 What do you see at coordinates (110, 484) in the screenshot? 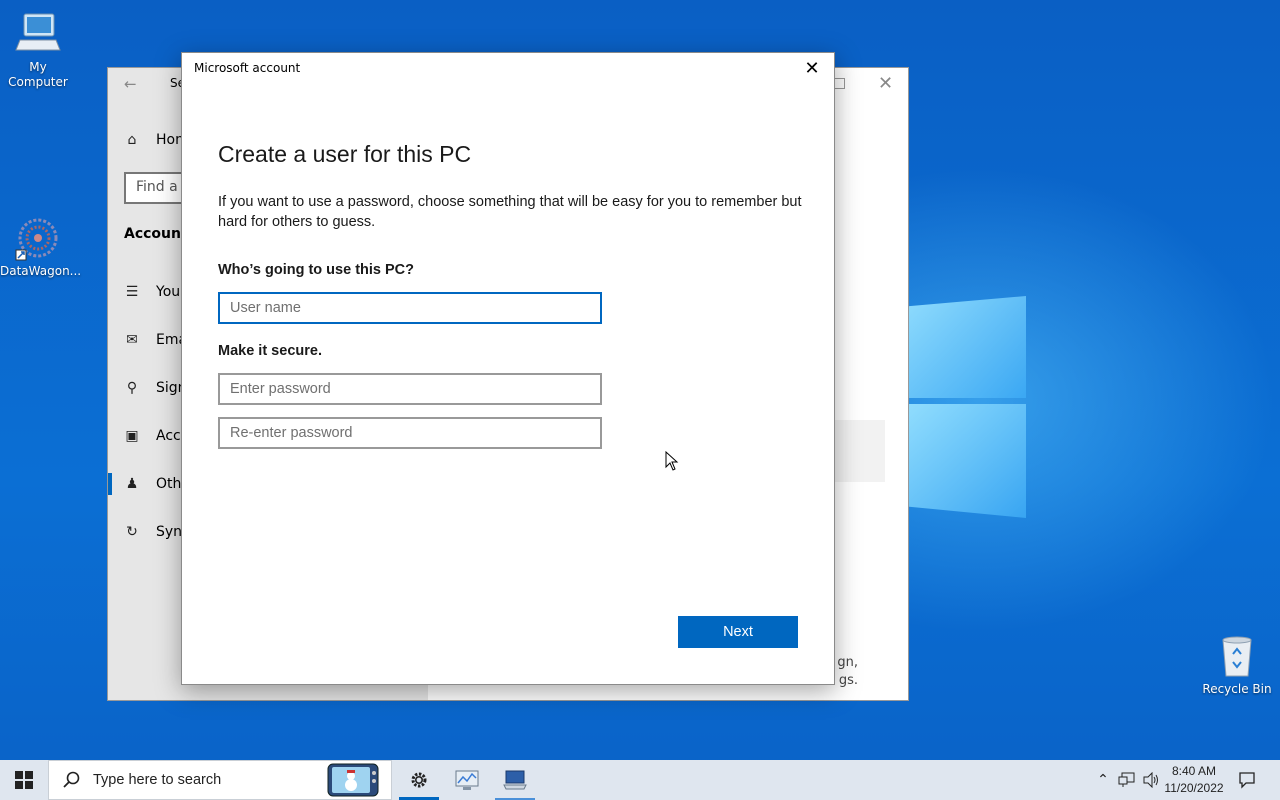
I see `active-indicator` at bounding box center [110, 484].